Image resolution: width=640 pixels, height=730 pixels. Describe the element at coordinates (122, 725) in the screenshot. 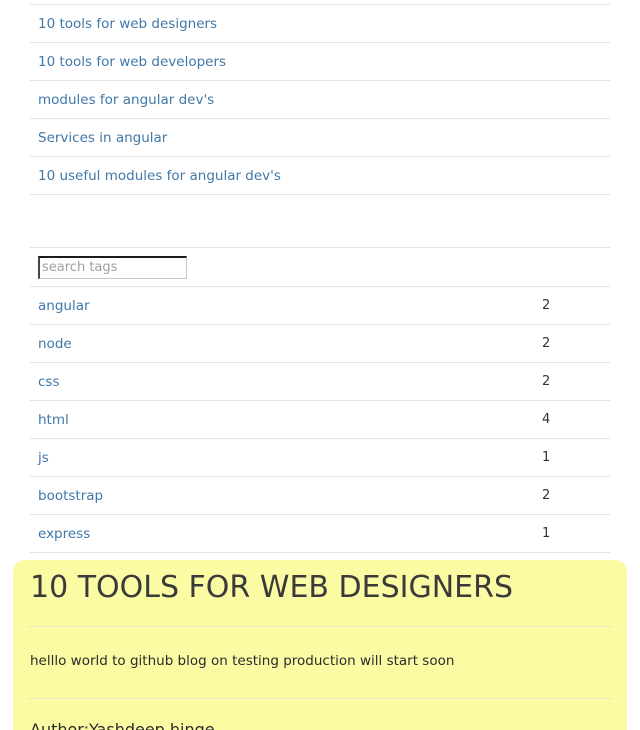

I see `post-detail-author: Author:Yashdeep hinge` at that location.